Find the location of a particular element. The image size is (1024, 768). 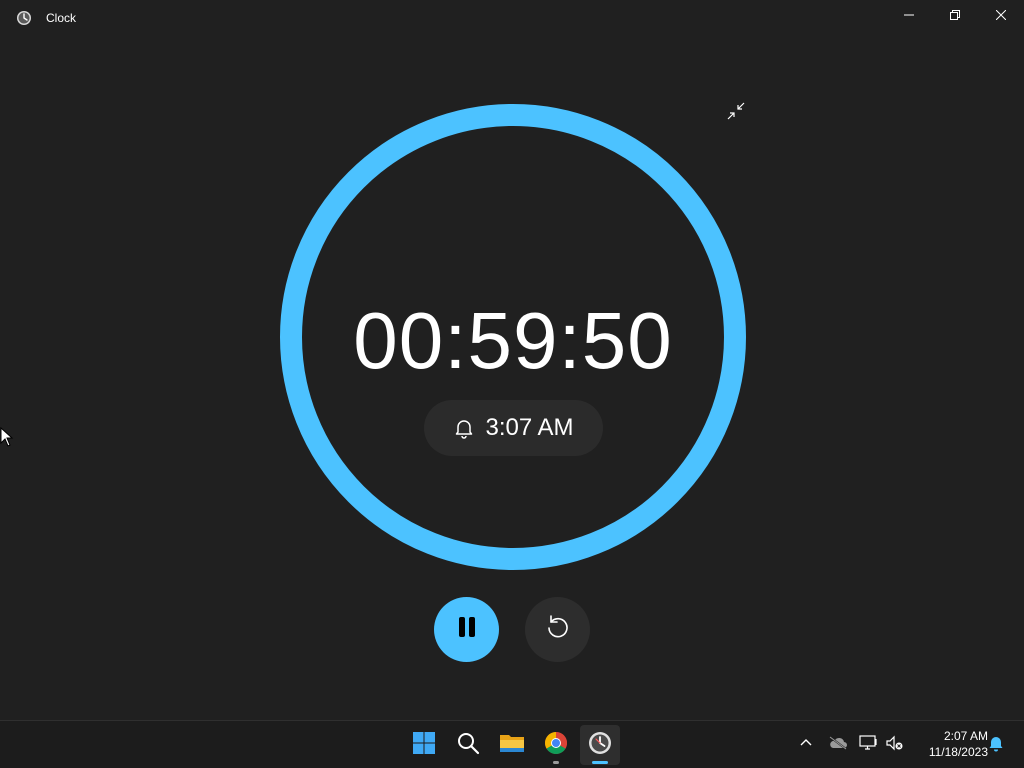

pause-button is located at coordinates (466, 629).